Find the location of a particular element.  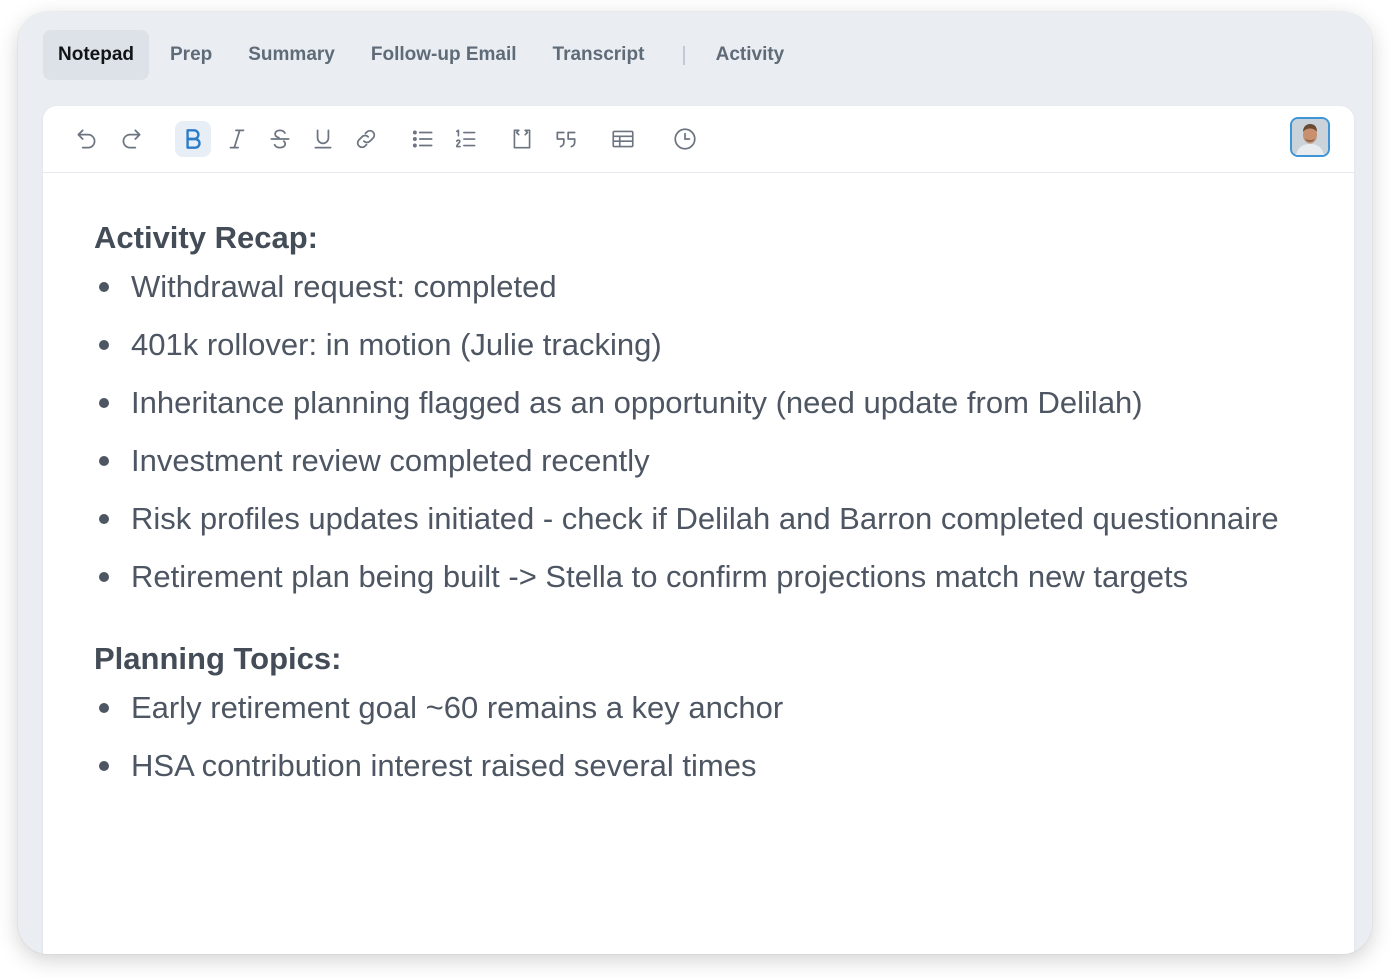

bullet-list-button is located at coordinates (423, 139).